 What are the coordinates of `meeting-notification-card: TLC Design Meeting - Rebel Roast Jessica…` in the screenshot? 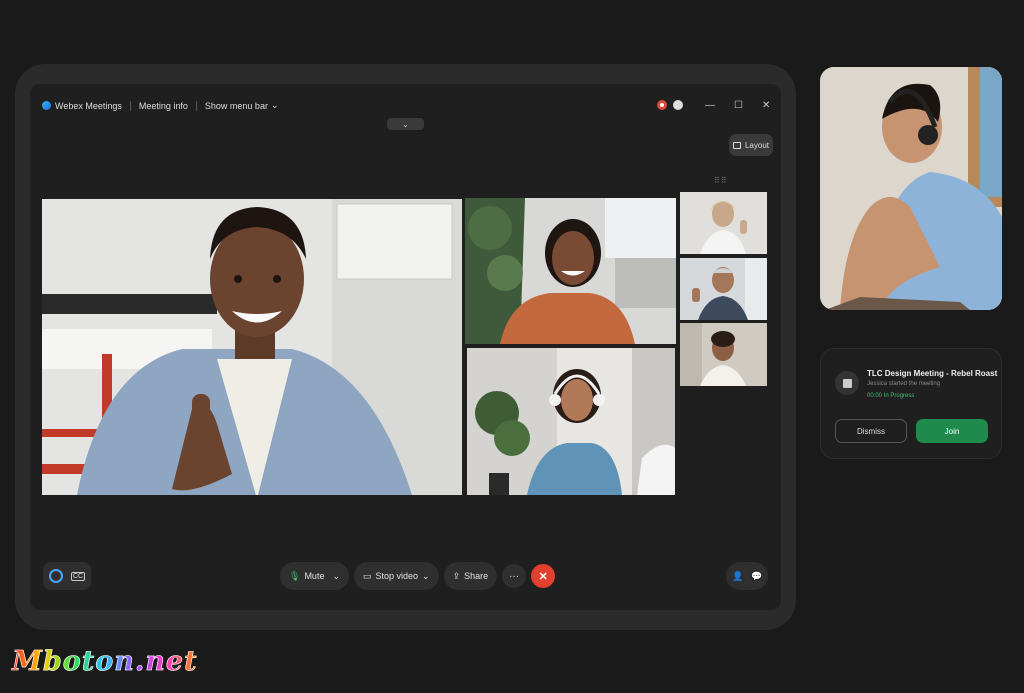 It's located at (911, 403).